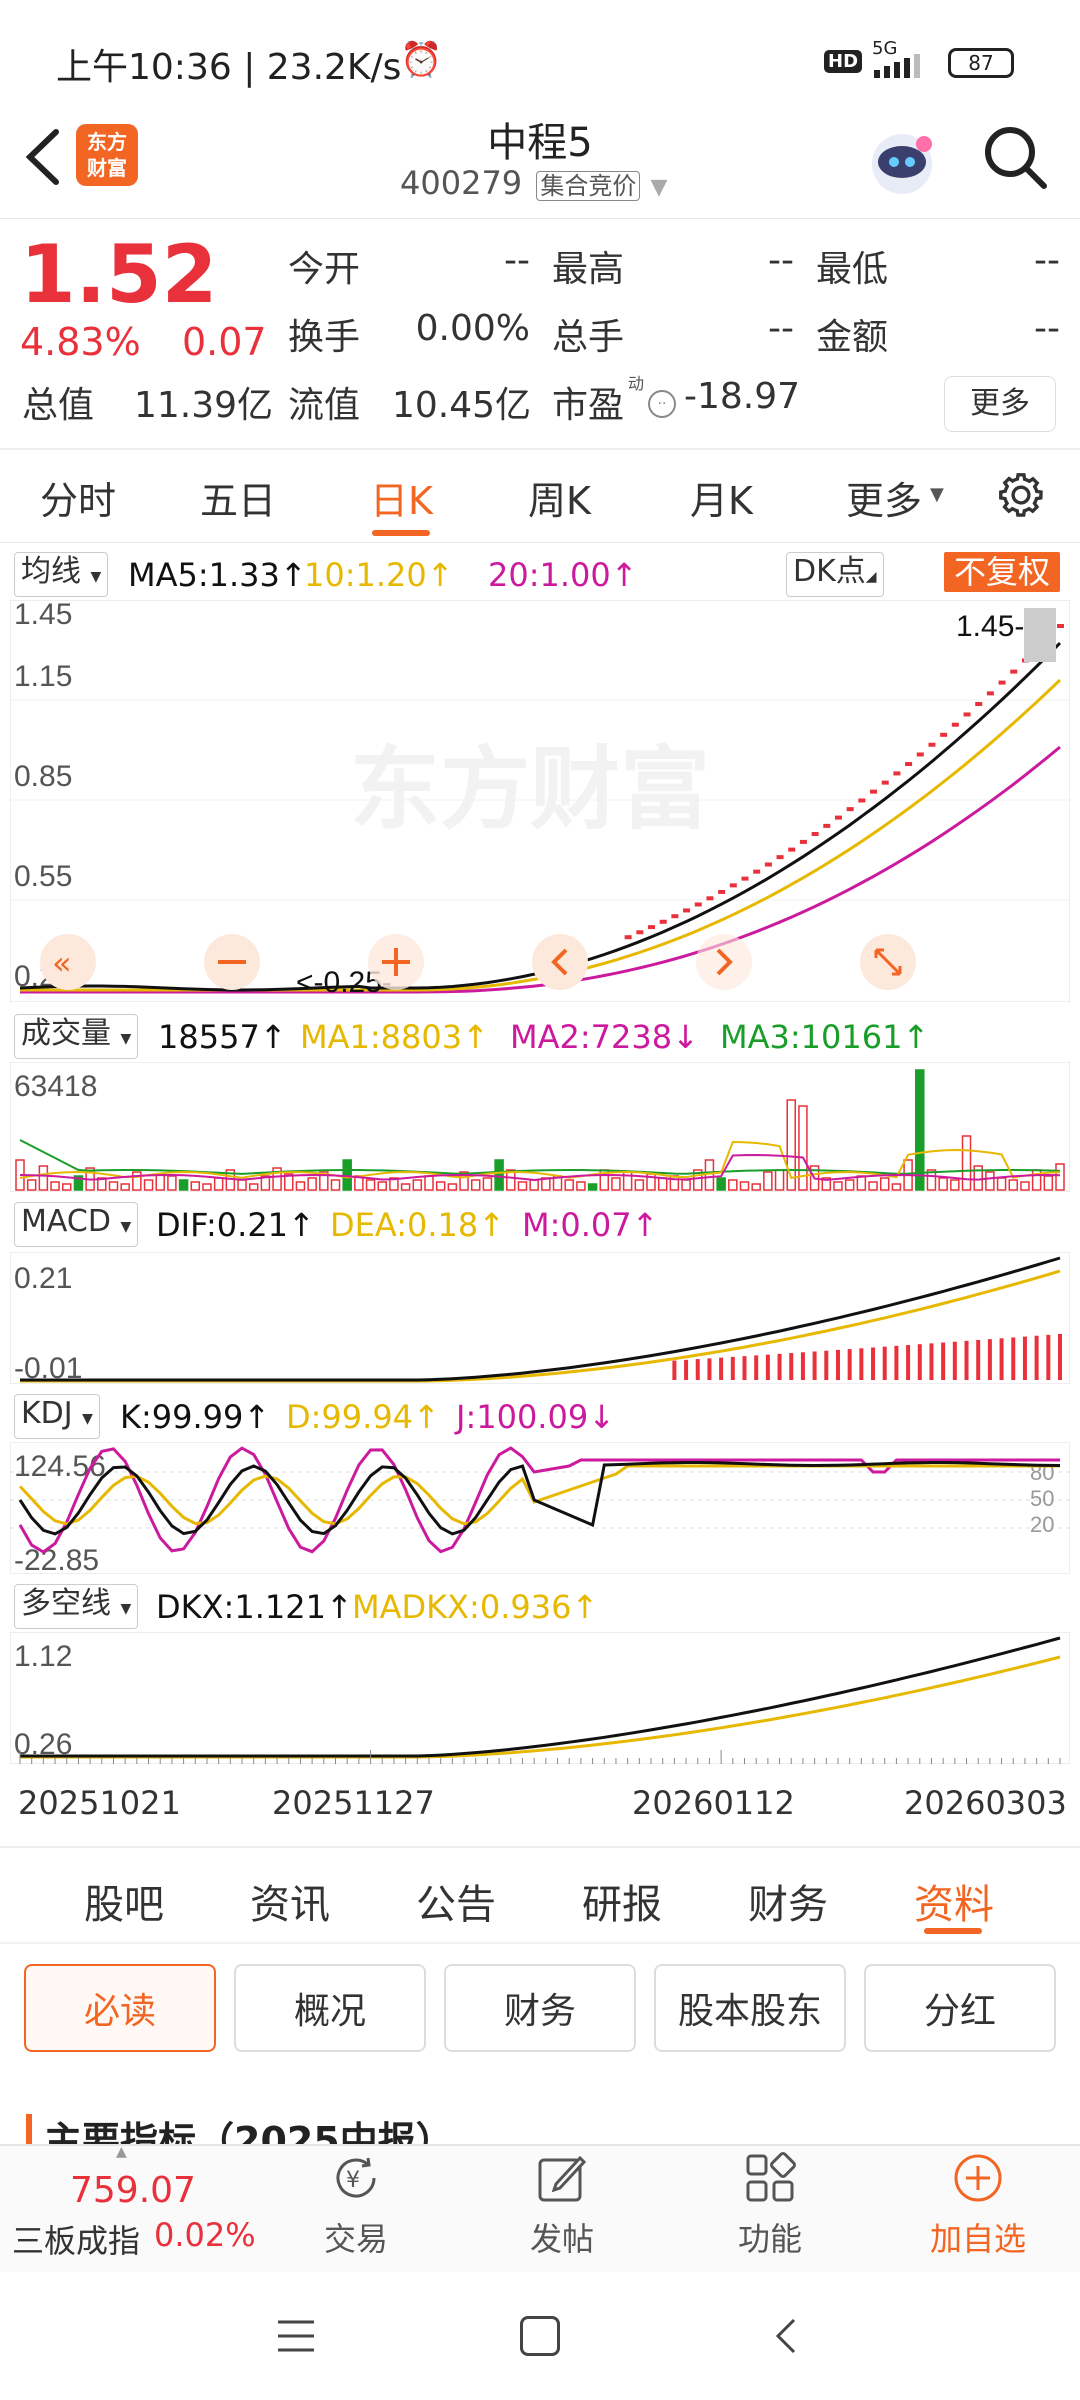 This screenshot has width=1080, height=2400. I want to click on stock-code: 400279, so click(461, 183).